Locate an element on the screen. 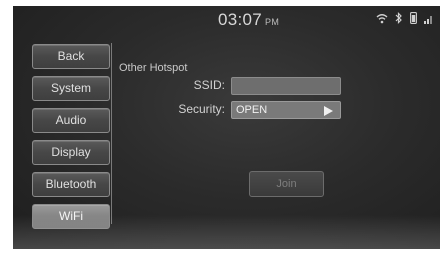 The image size is (443, 253). bluetooth-icon is located at coordinates (399, 18).